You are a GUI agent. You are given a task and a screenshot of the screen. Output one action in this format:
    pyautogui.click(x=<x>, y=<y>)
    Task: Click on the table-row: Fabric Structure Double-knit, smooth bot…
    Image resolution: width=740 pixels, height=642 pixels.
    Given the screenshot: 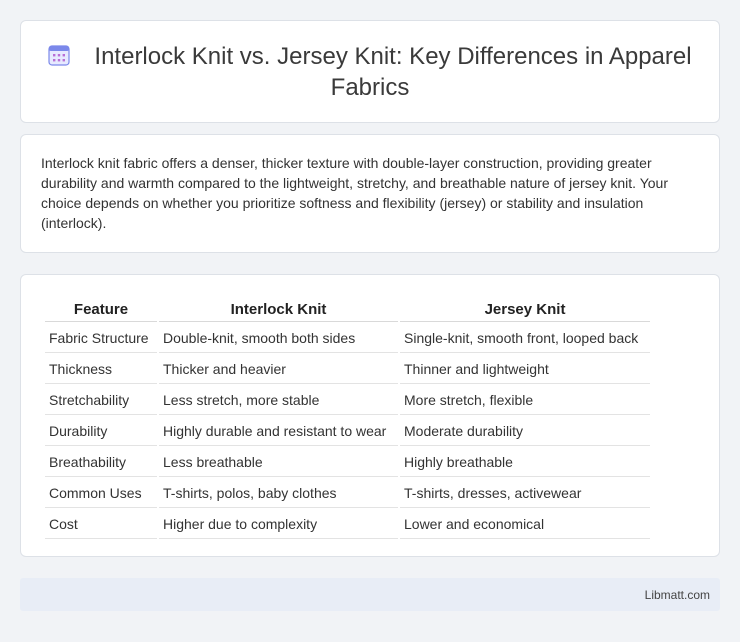 What is the action you would take?
    pyautogui.click(x=347, y=338)
    